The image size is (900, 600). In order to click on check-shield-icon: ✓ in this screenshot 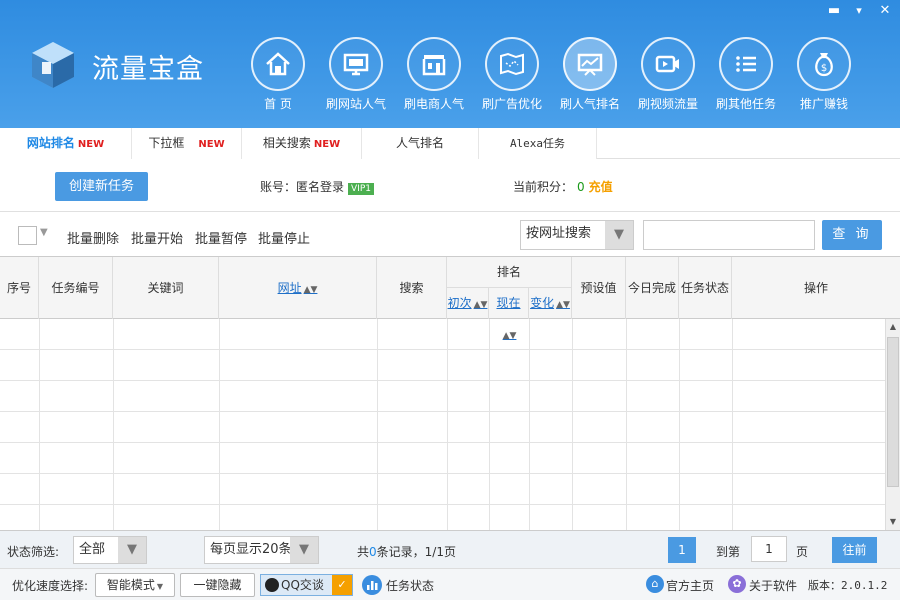, I will do `click(342, 585)`.